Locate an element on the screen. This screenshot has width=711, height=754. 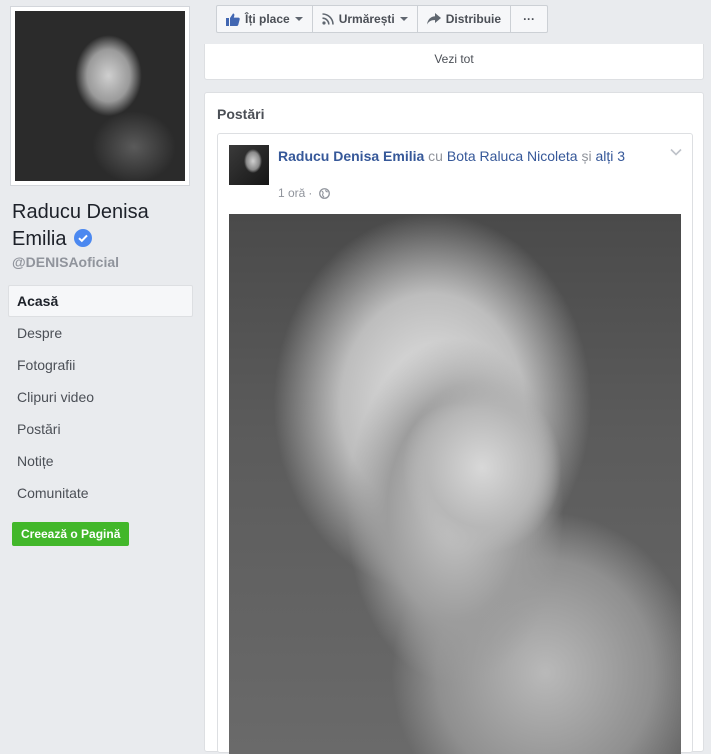
post-author-link: Raducu Denisa Emilia is located at coordinates (351, 156).